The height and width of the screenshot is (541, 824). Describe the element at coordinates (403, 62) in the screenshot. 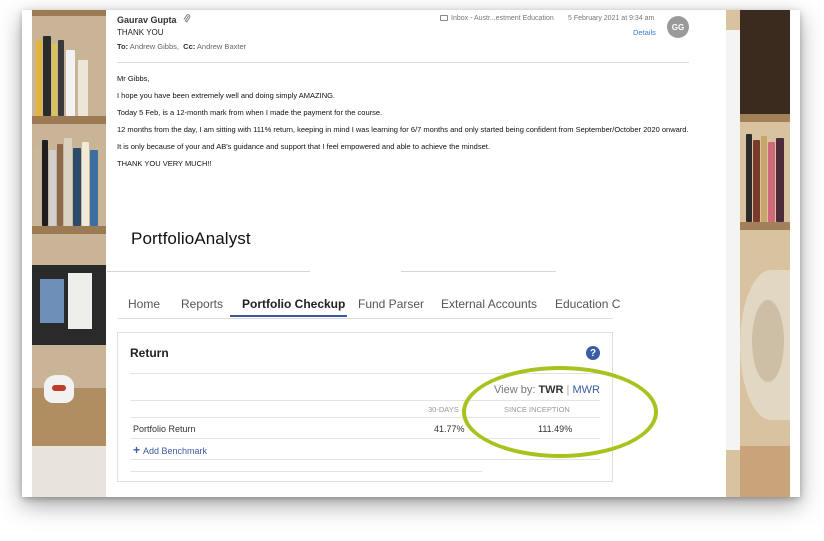

I see `header-divider` at that location.